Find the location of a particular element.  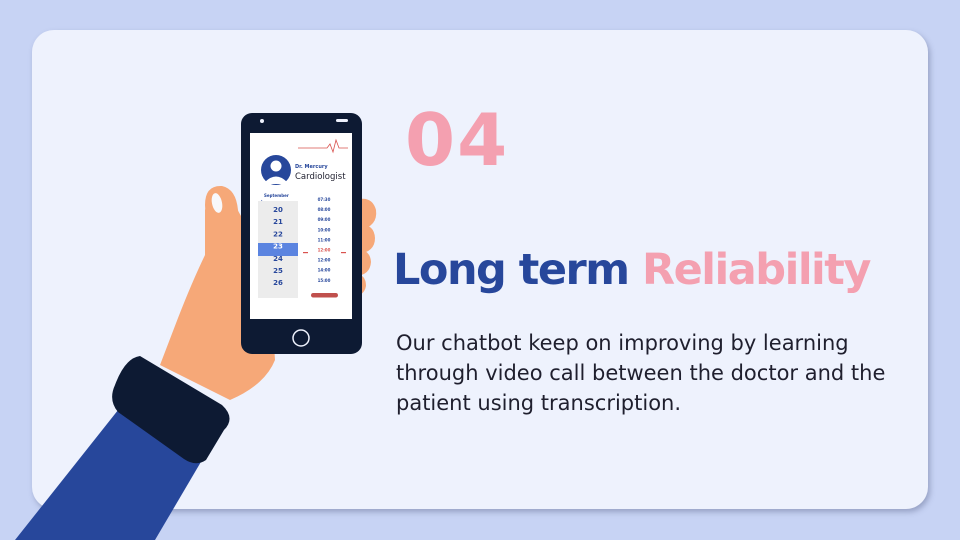

doctor-role: Cardiologist is located at coordinates (320, 177).